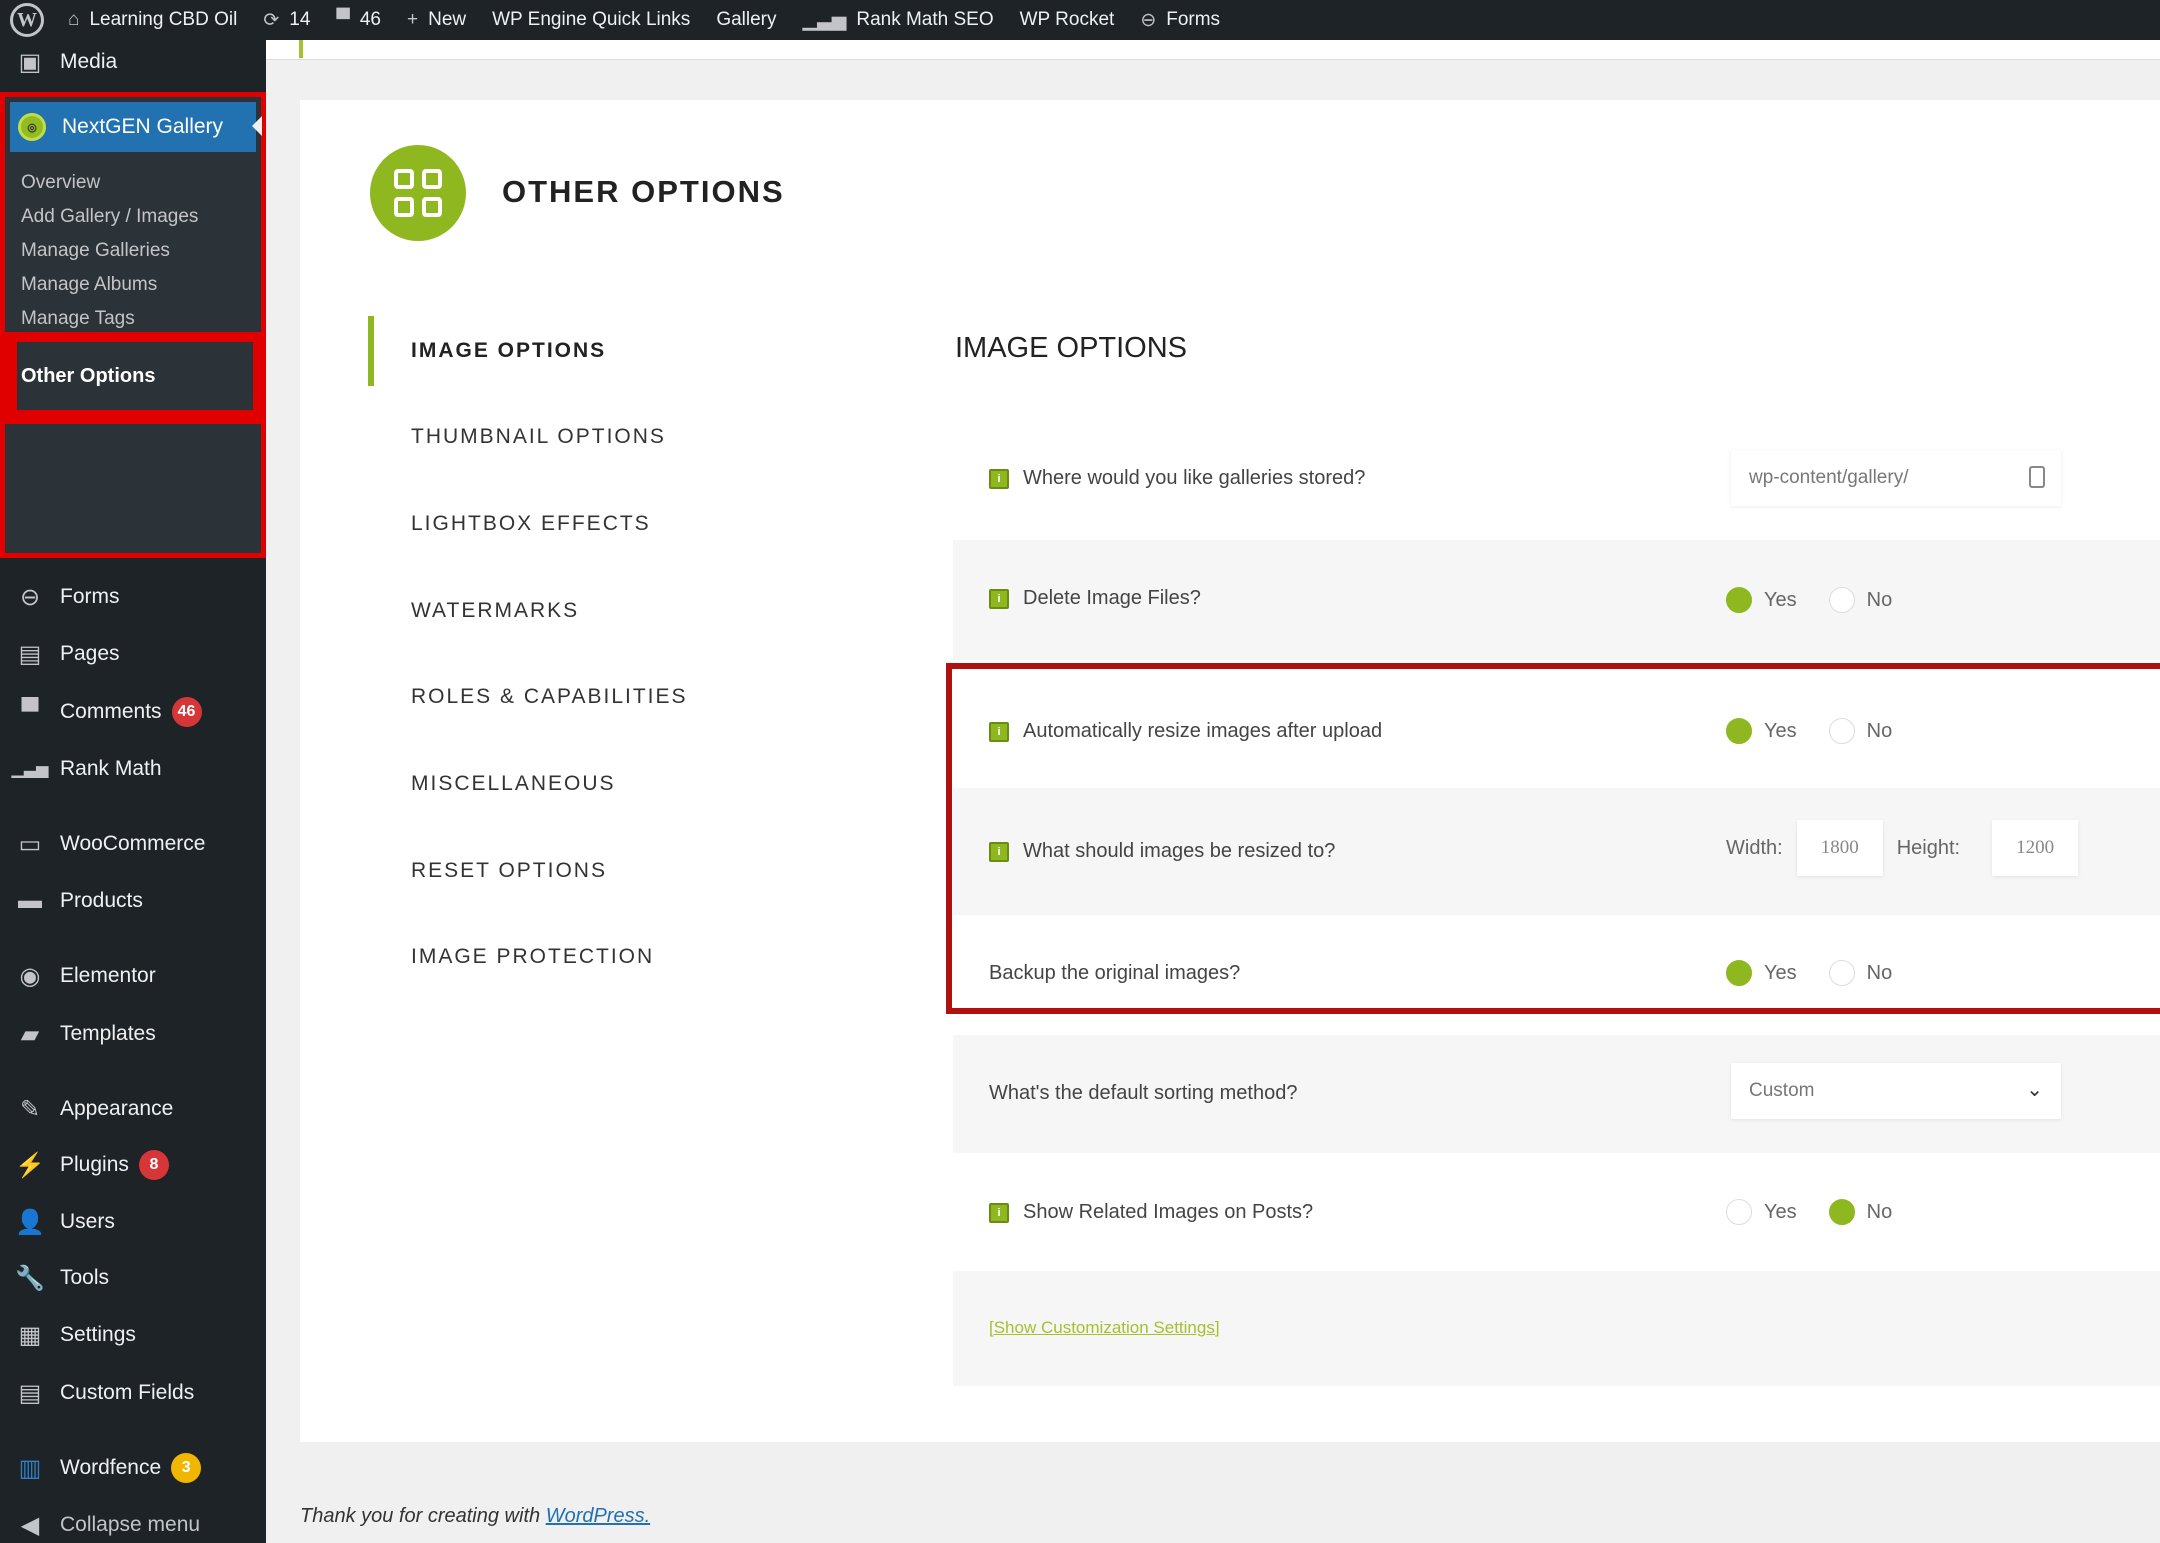 The width and height of the screenshot is (2160, 1543). I want to click on forms-link: ⊖ Forms, so click(1180, 20).